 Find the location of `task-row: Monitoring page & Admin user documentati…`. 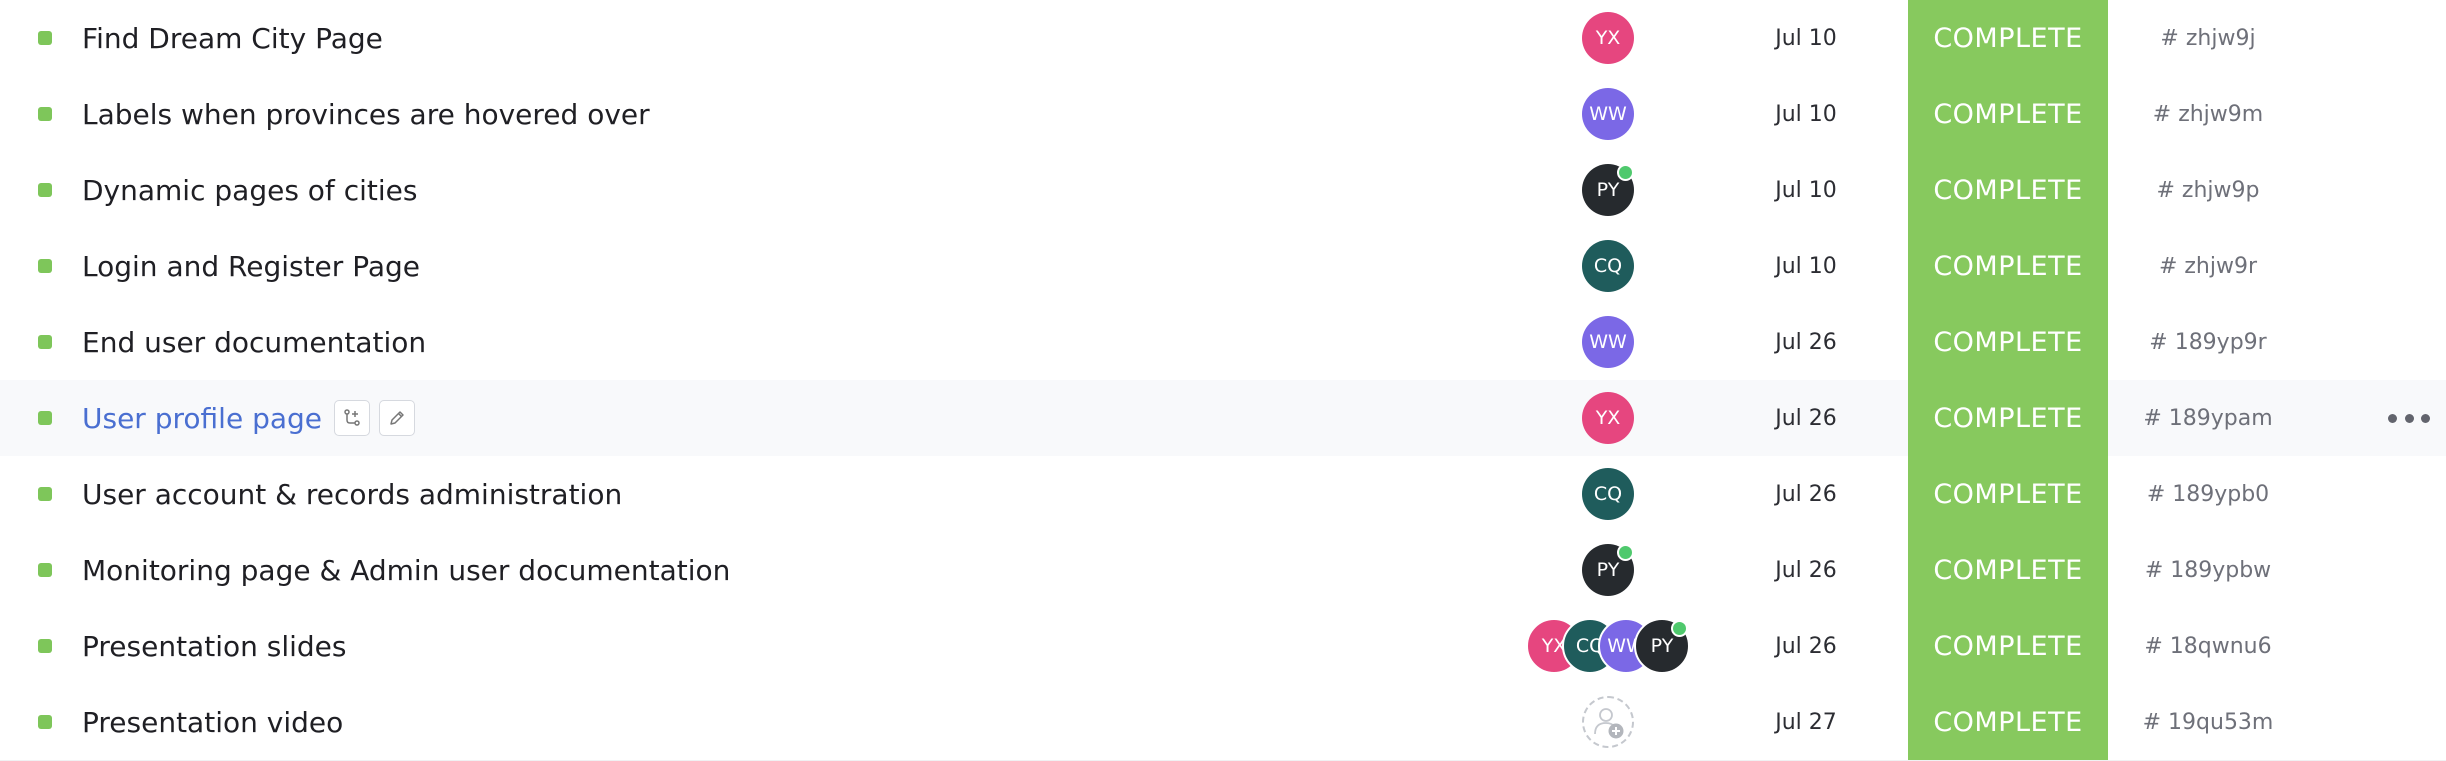

task-row: Monitoring page & Admin user documentati… is located at coordinates (1223, 570).